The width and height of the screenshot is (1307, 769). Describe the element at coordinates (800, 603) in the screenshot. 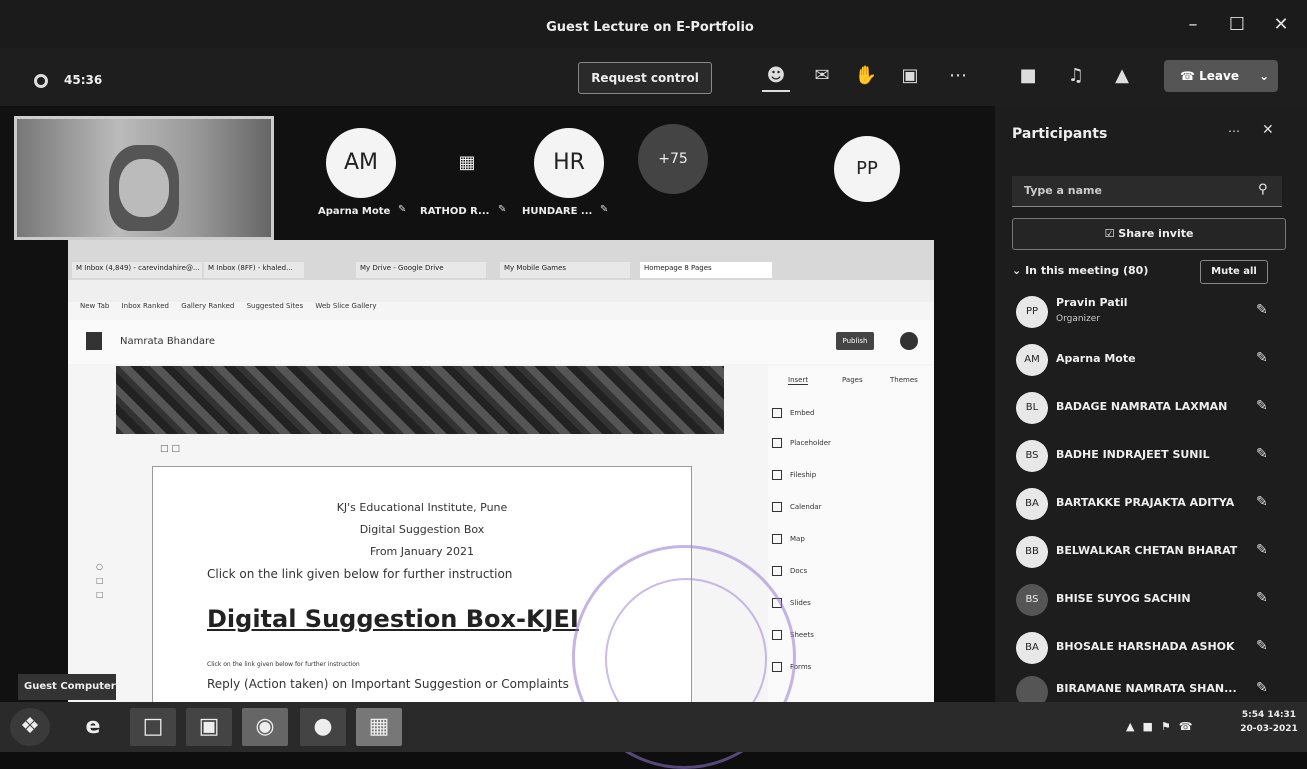

I see `insert-item: Slides` at that location.